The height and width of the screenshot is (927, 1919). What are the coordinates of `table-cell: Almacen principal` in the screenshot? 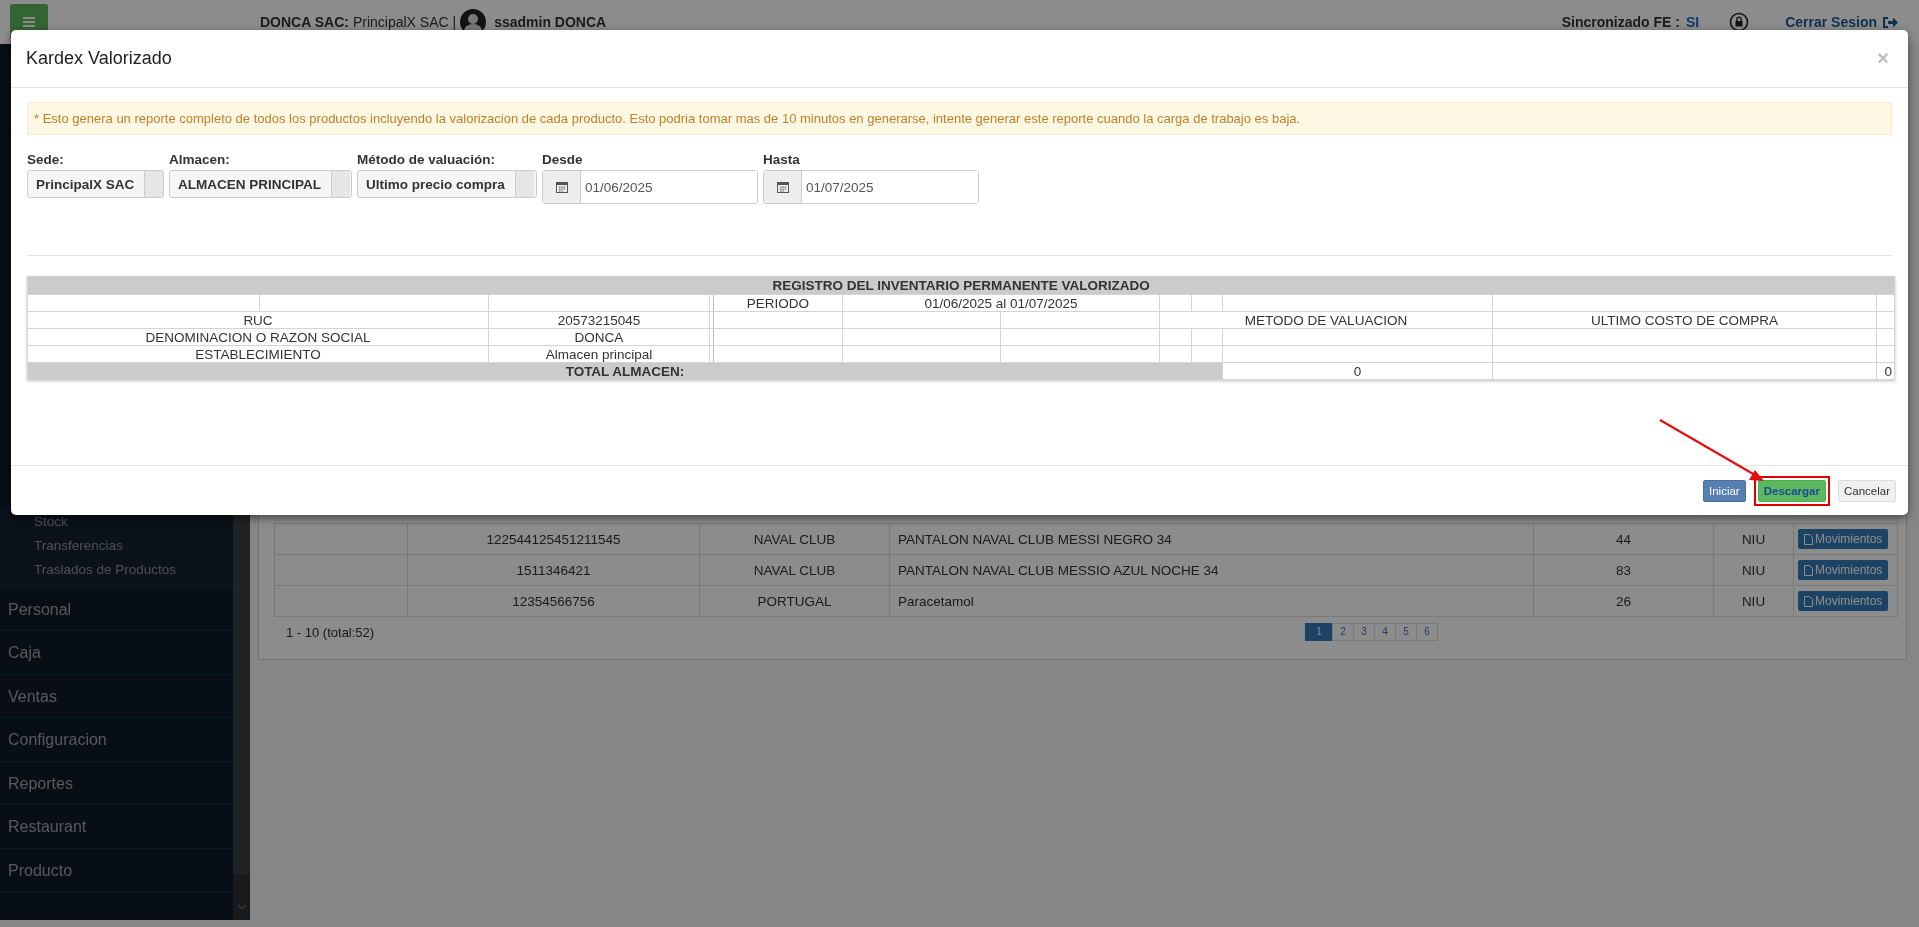 It's located at (599, 354).